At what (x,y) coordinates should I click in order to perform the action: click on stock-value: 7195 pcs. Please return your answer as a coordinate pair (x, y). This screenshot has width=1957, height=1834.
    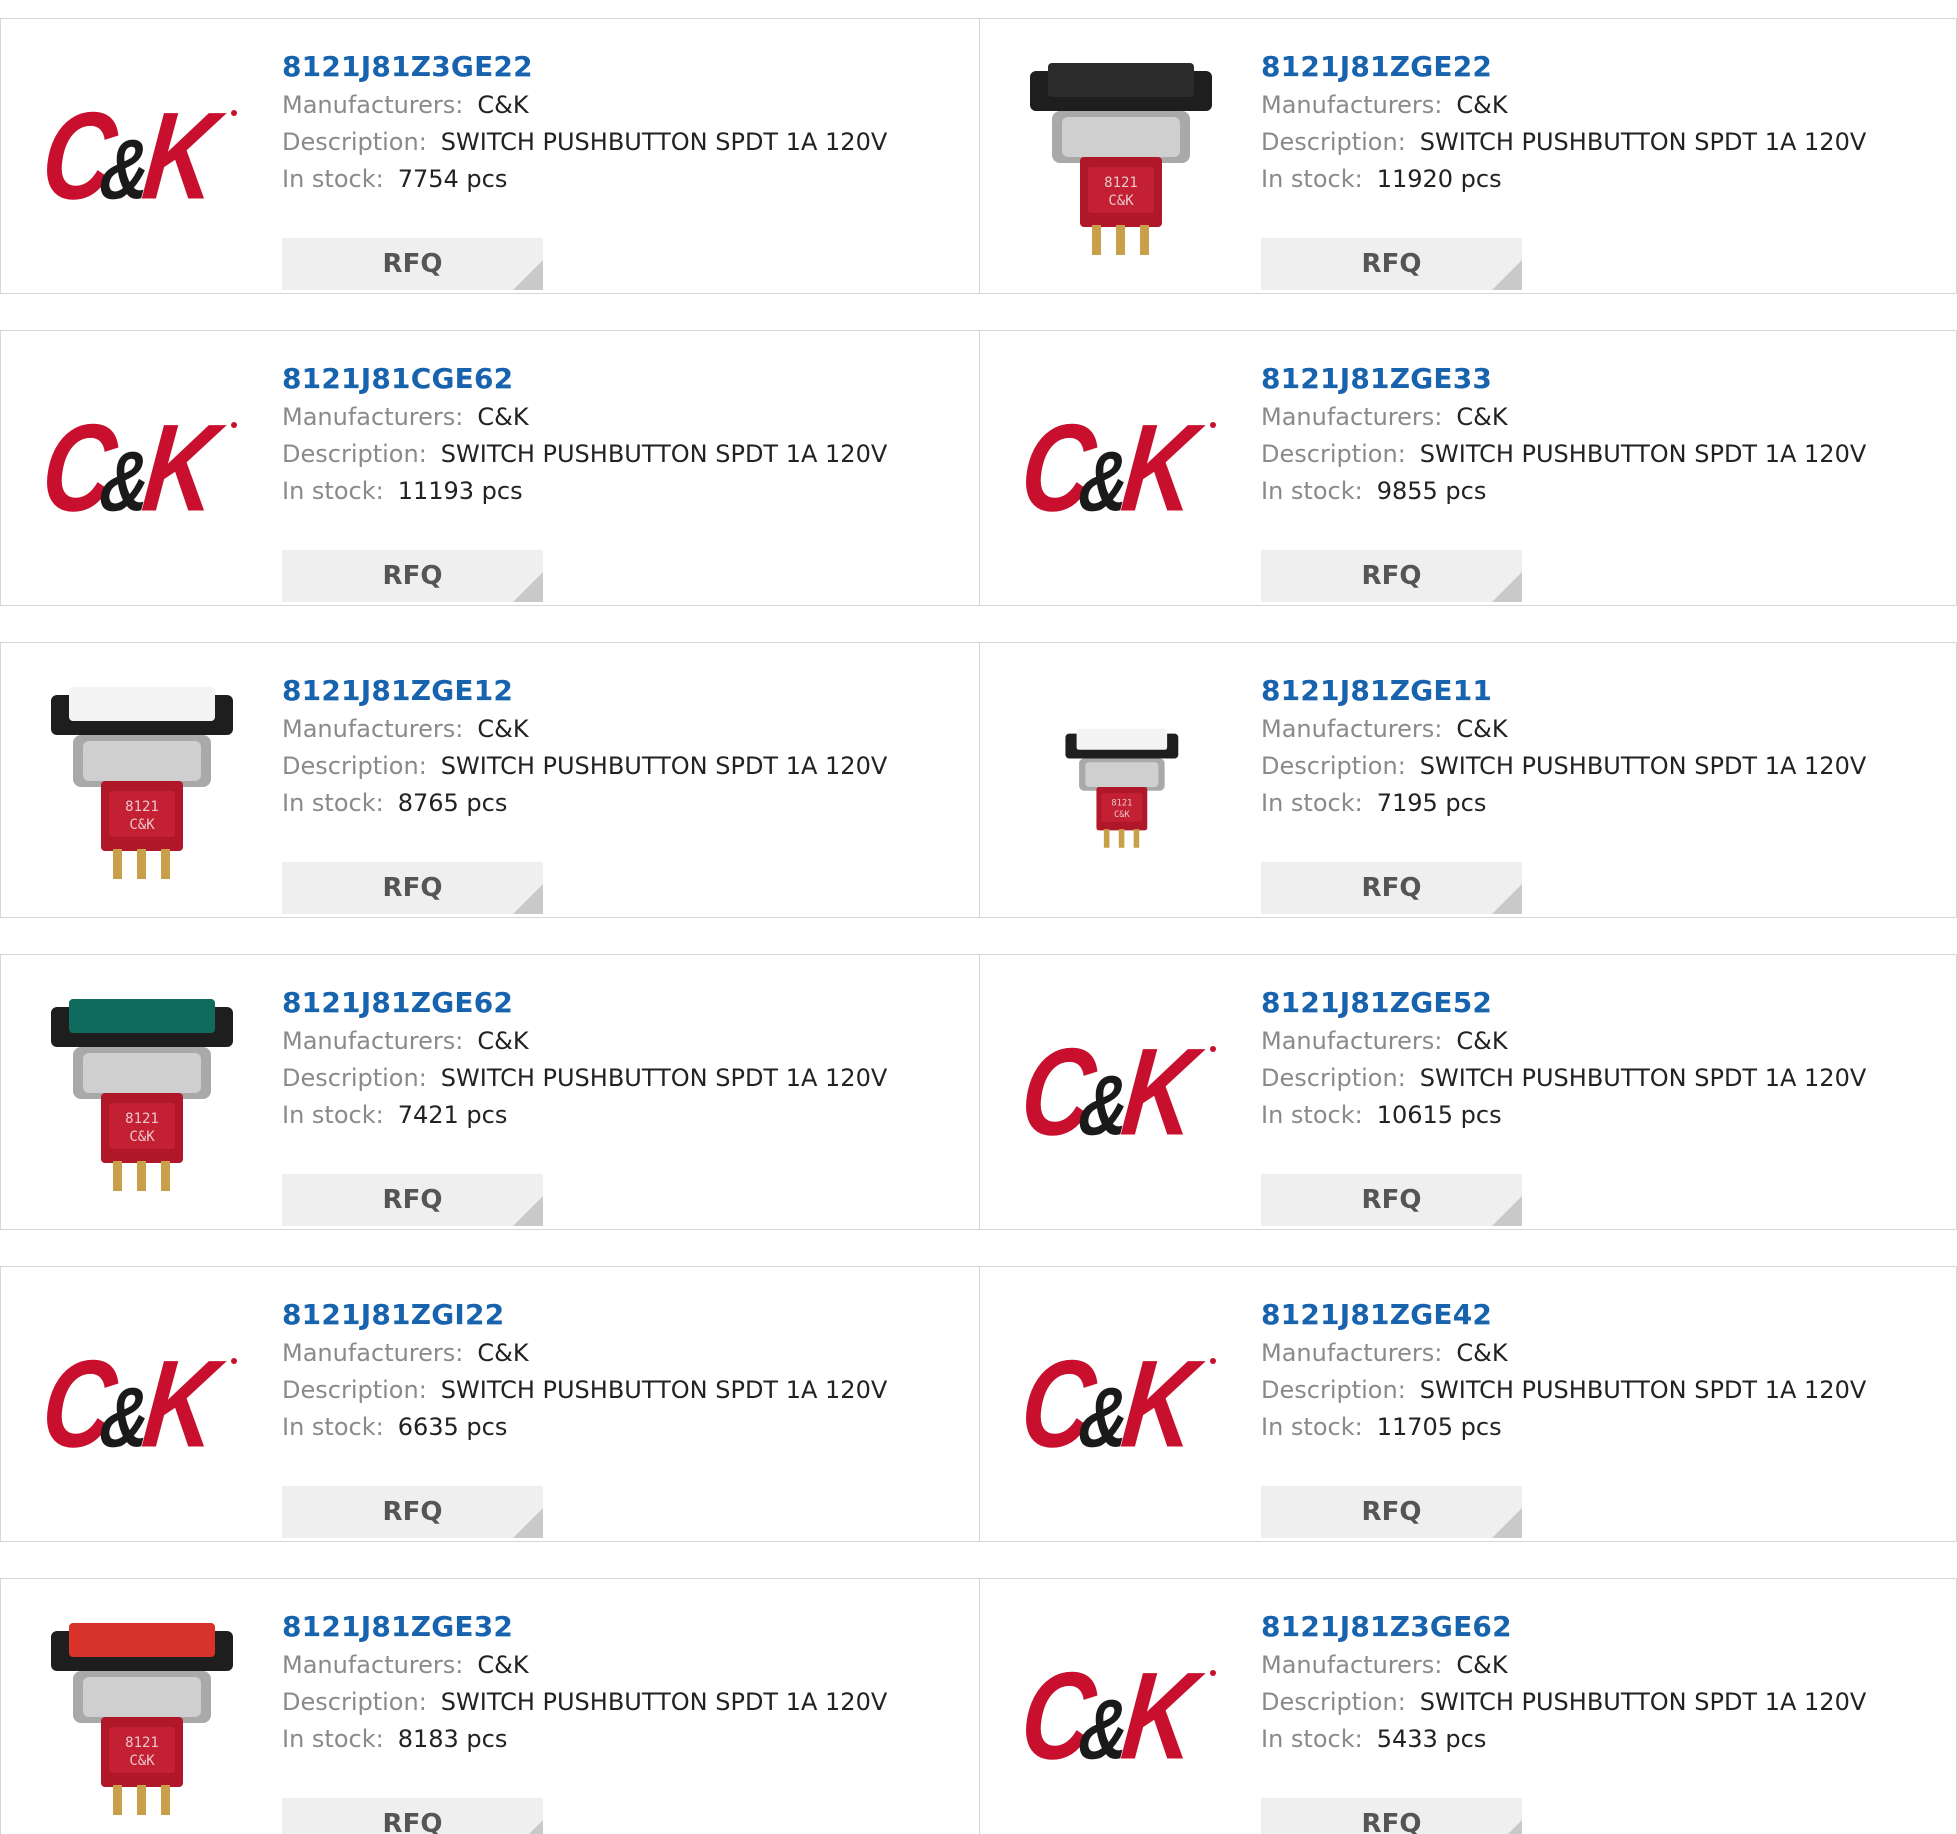
    Looking at the image, I should click on (1431, 803).